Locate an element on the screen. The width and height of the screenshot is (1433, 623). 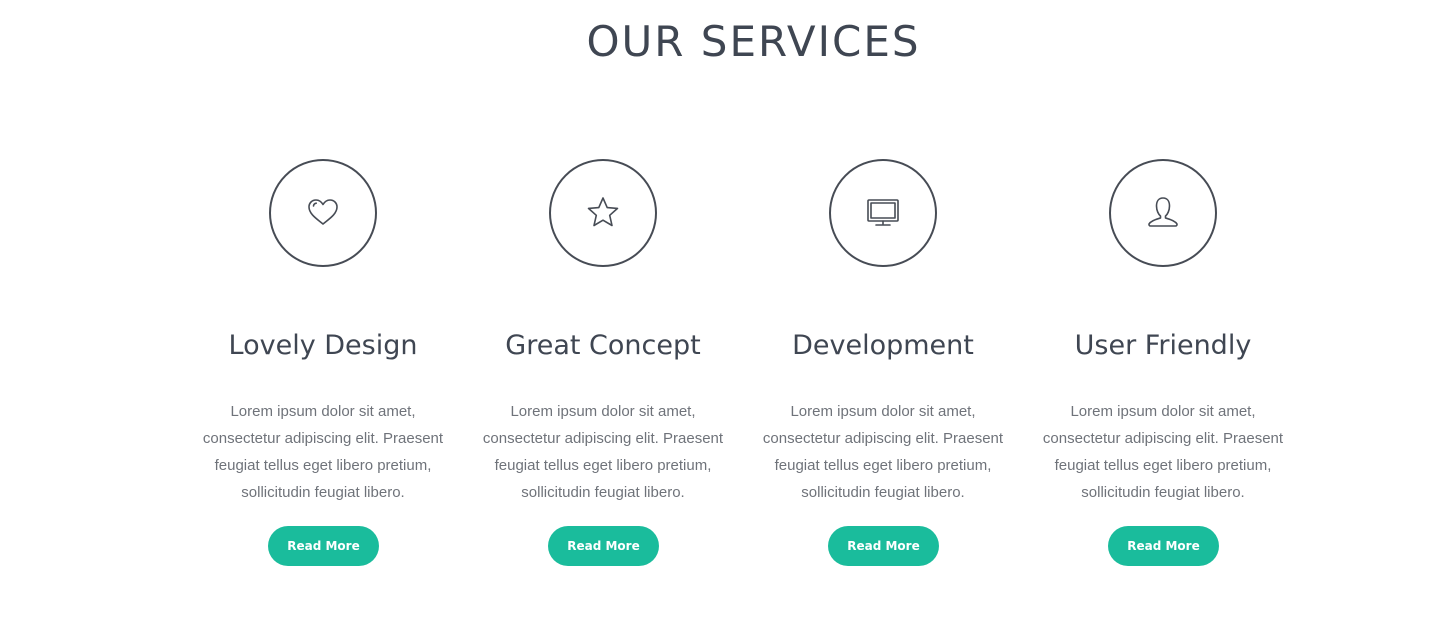
user-icon is located at coordinates (1163, 213).